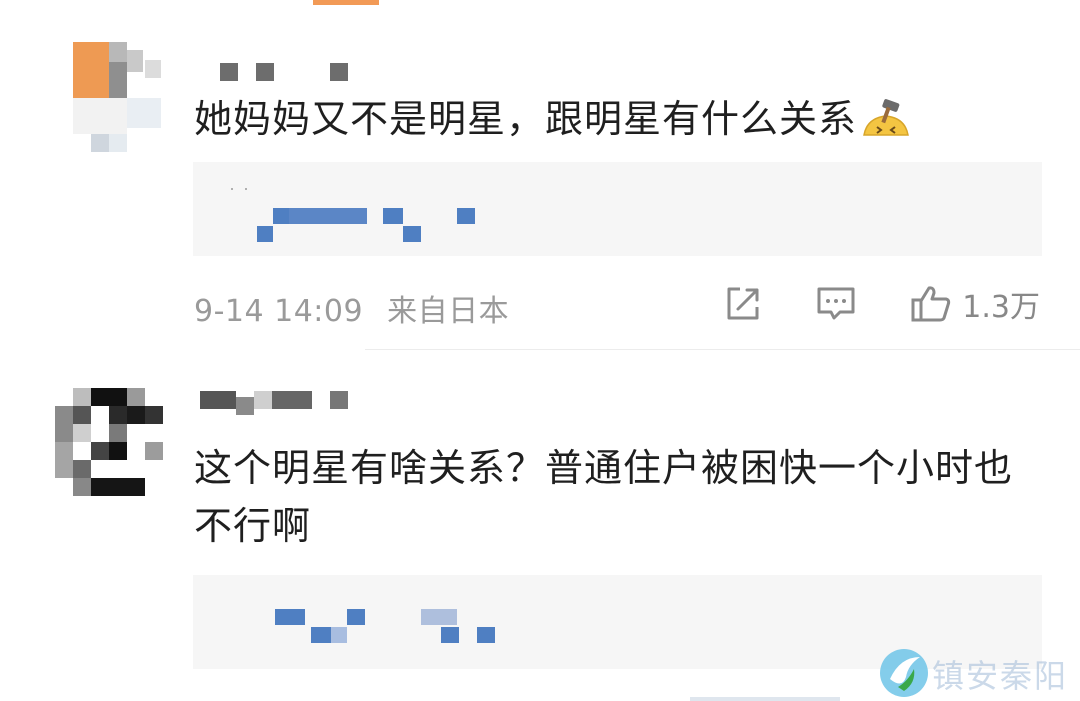 Image resolution: width=1080 pixels, height=701 pixels. I want to click on like-count: 1.3万, so click(1001, 307).